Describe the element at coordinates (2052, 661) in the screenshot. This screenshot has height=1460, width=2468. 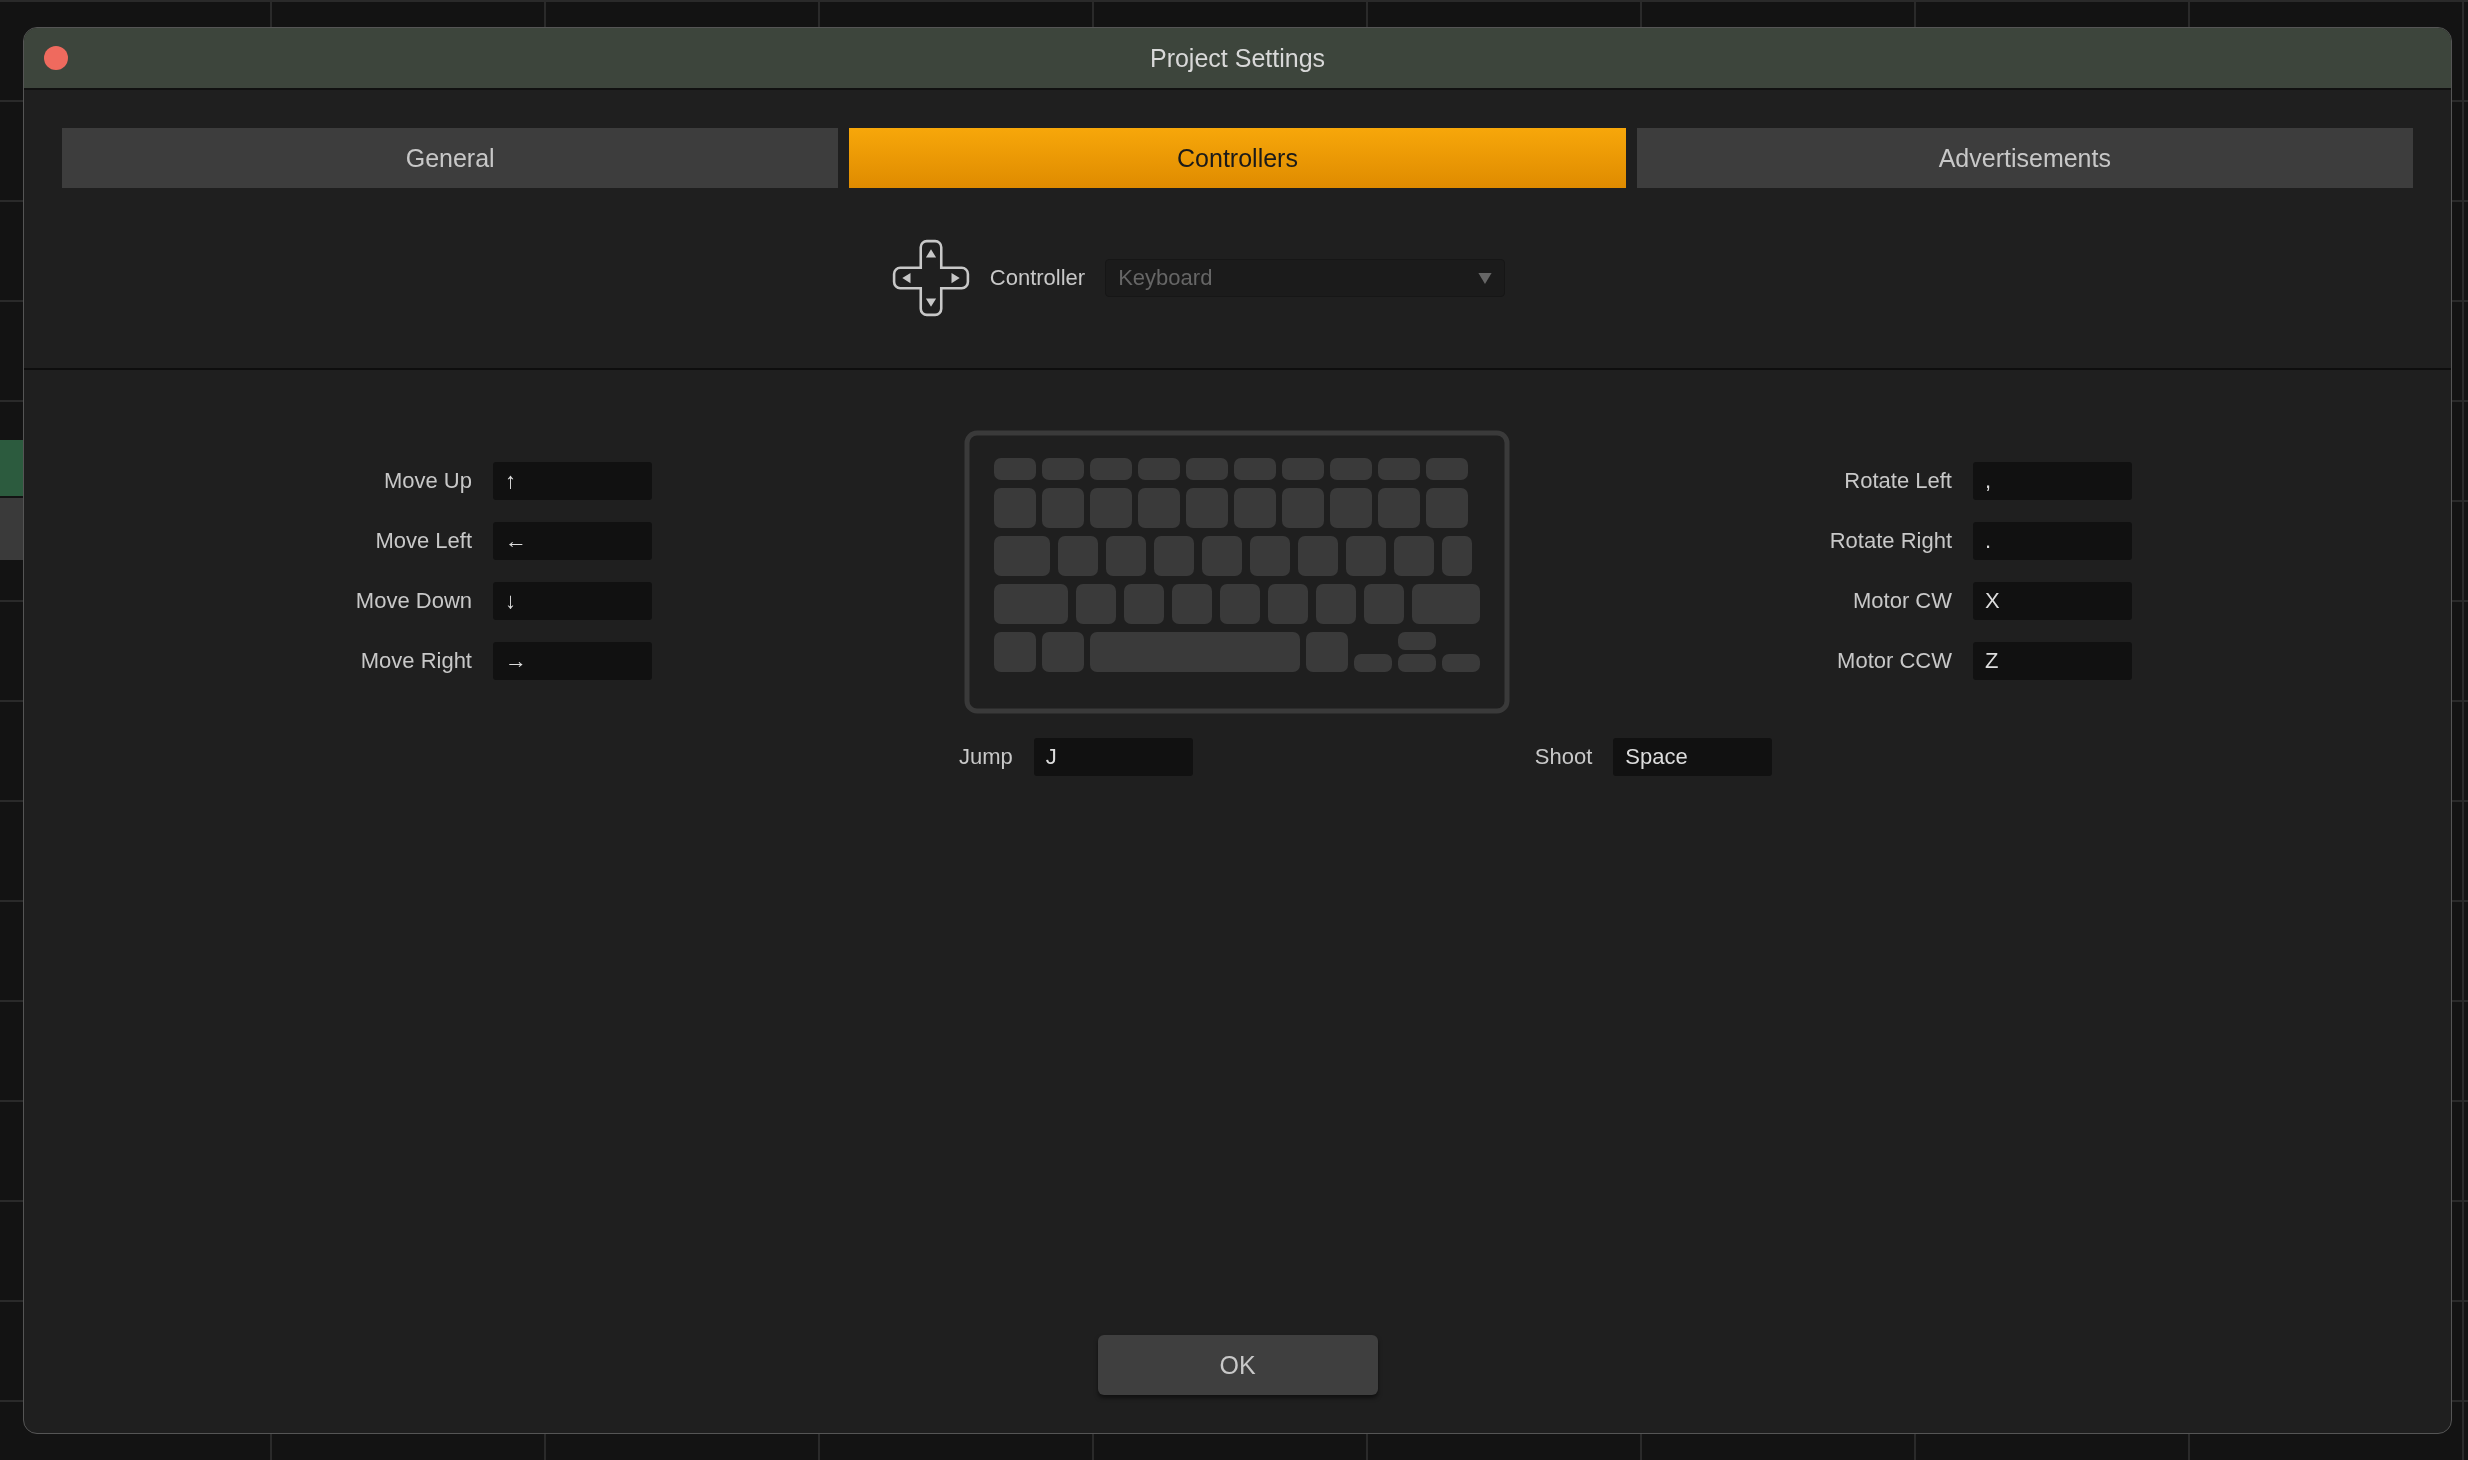
I see `key-field: Z` at that location.